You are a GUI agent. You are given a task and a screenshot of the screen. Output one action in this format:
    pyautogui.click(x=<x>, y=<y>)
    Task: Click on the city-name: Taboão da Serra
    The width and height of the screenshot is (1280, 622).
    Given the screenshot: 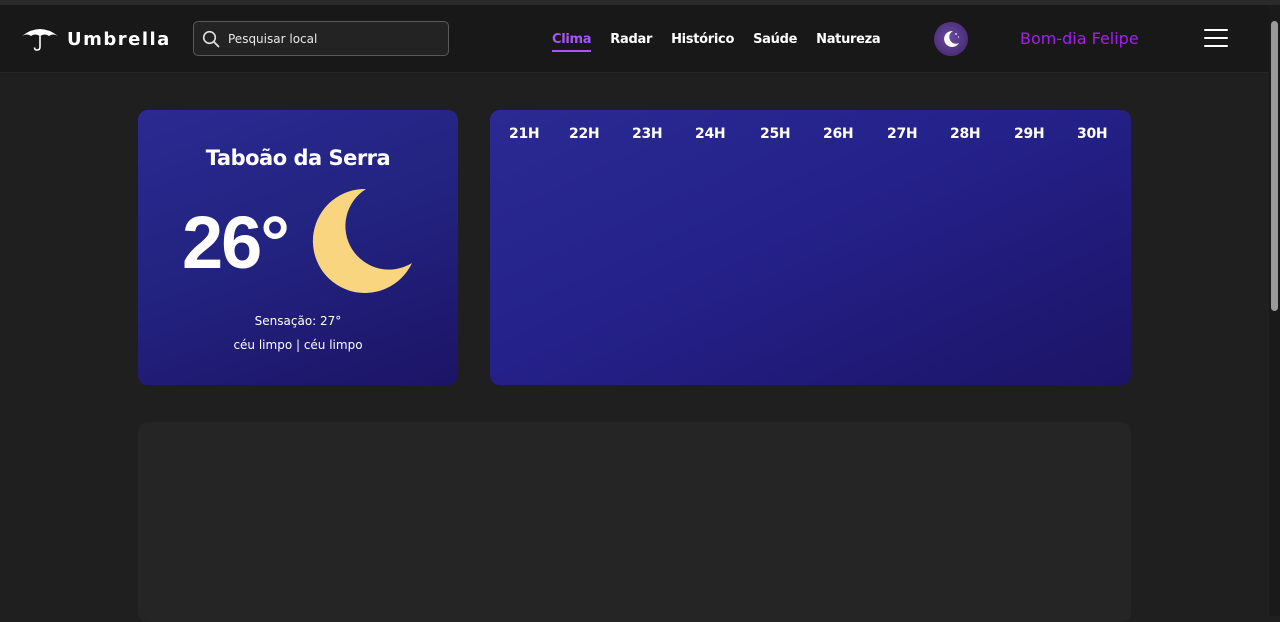 What is the action you would take?
    pyautogui.click(x=298, y=158)
    